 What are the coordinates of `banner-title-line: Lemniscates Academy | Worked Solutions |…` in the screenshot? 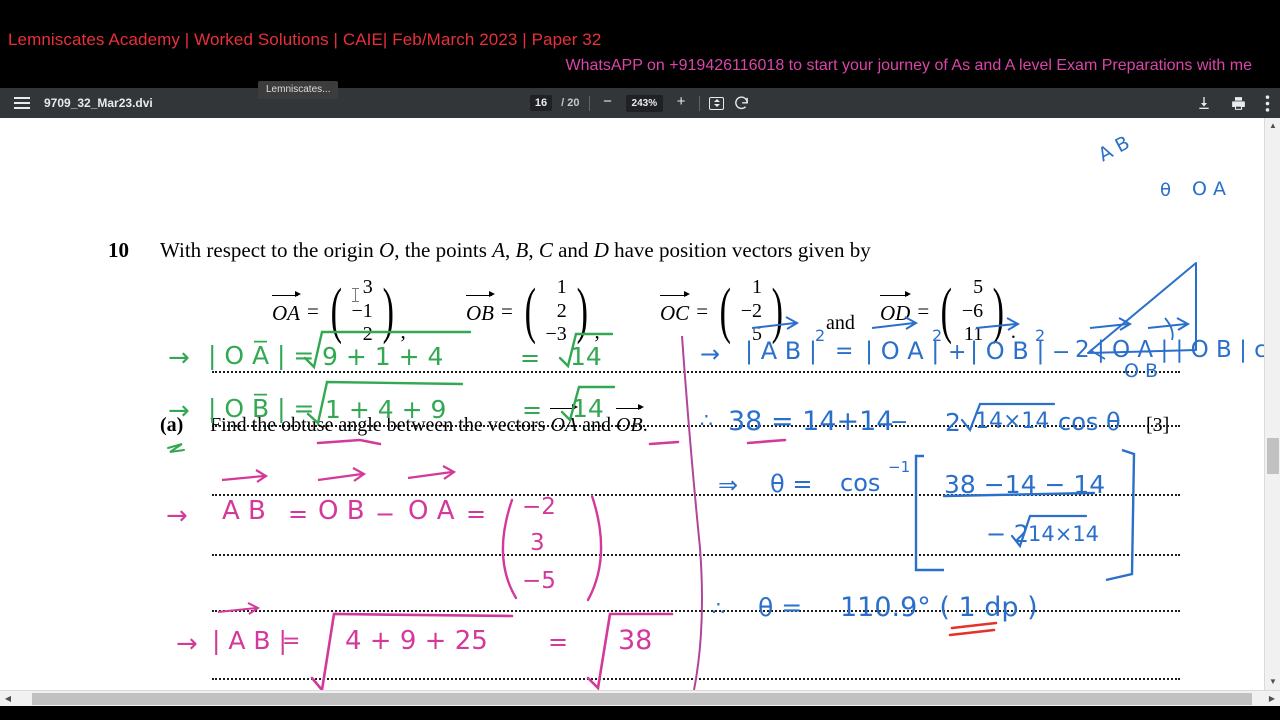 It's located at (305, 39).